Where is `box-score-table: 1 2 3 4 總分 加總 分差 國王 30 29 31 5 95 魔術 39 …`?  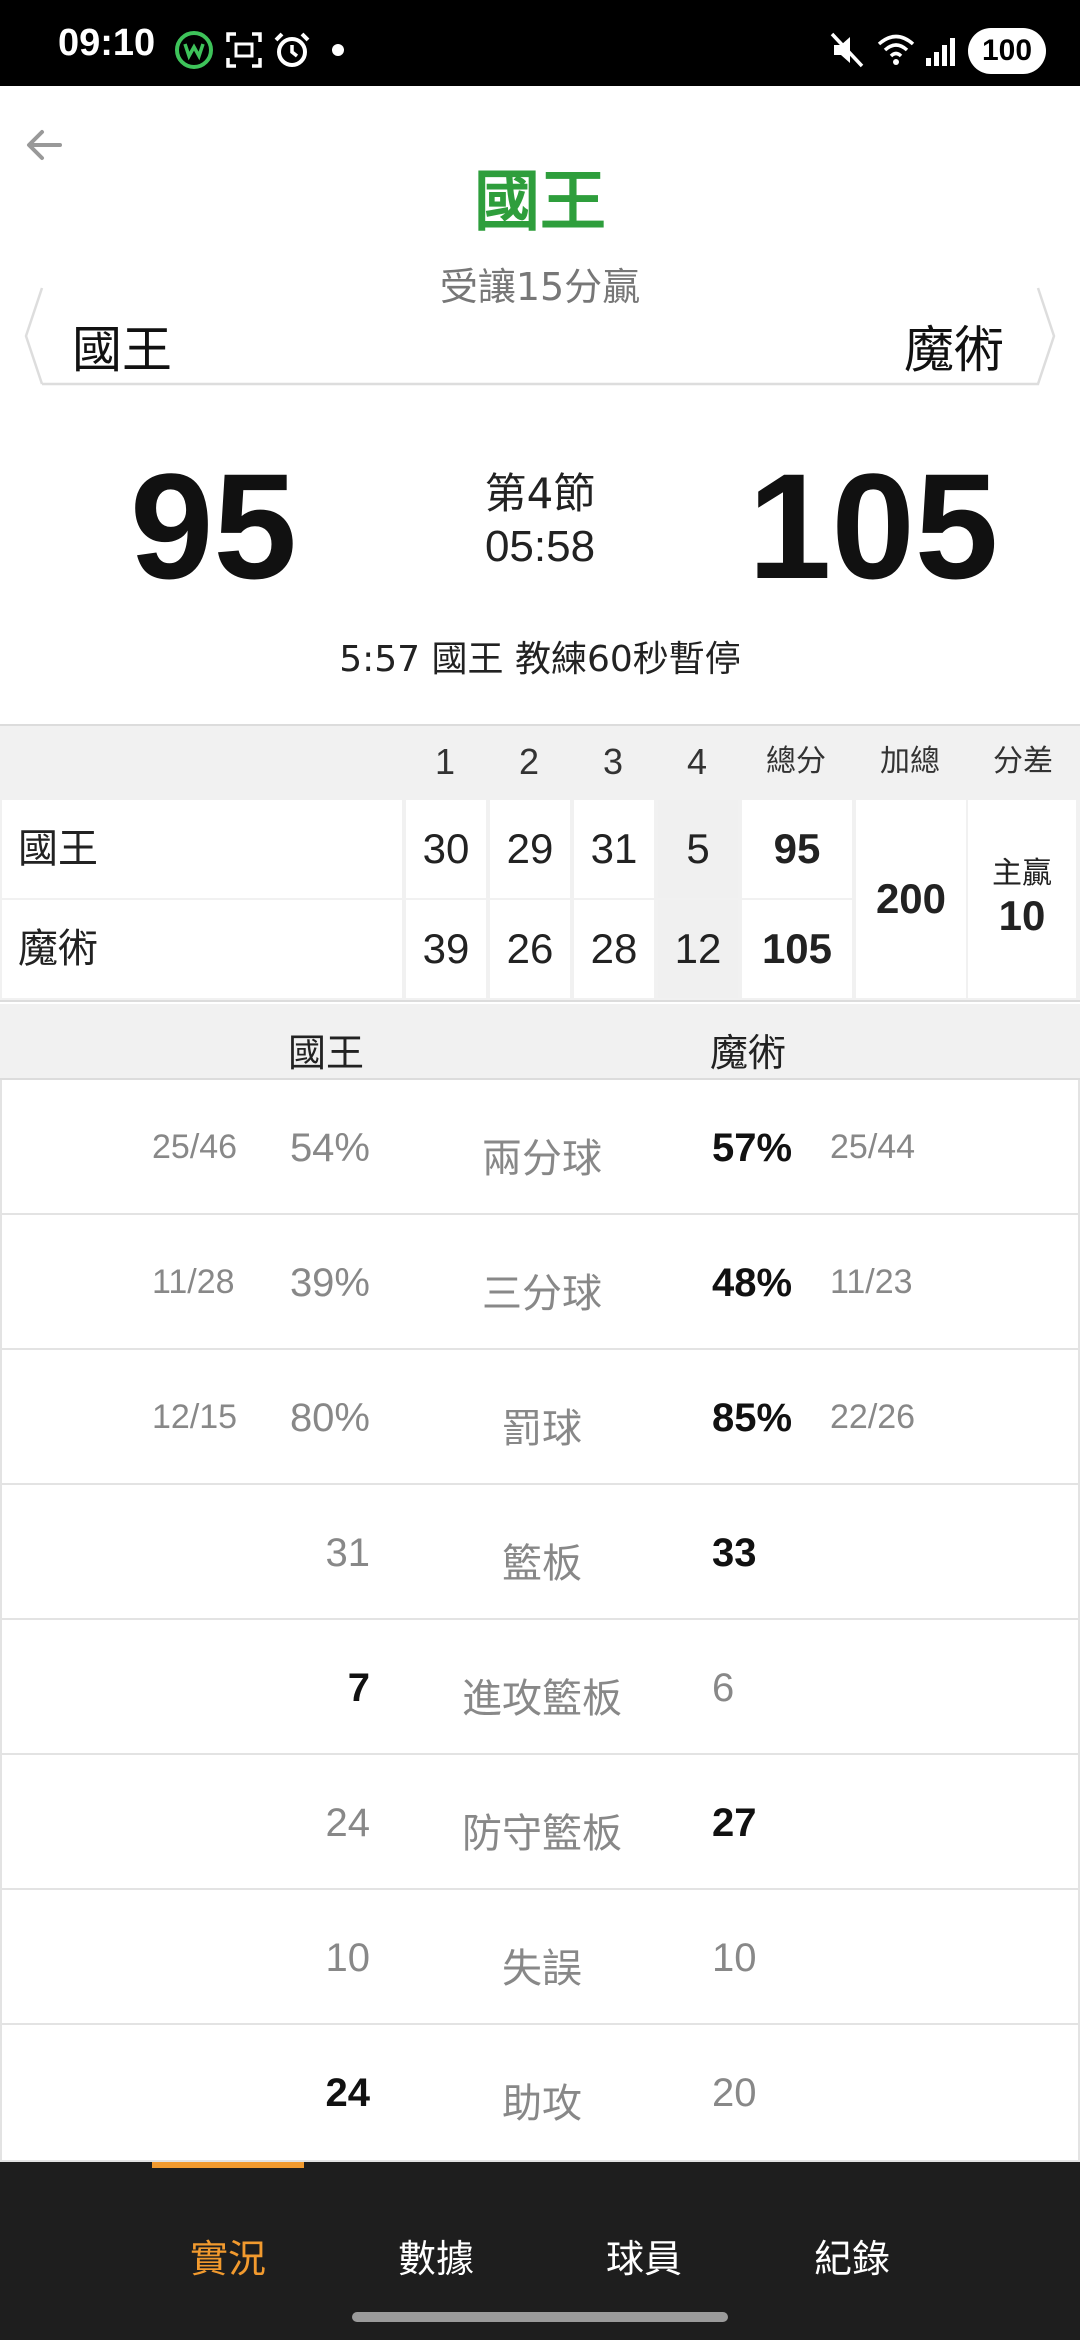 box-score-table: 1 2 3 4 總分 加總 分差 國王 30 29 31 5 95 魔術 39 … is located at coordinates (540, 863).